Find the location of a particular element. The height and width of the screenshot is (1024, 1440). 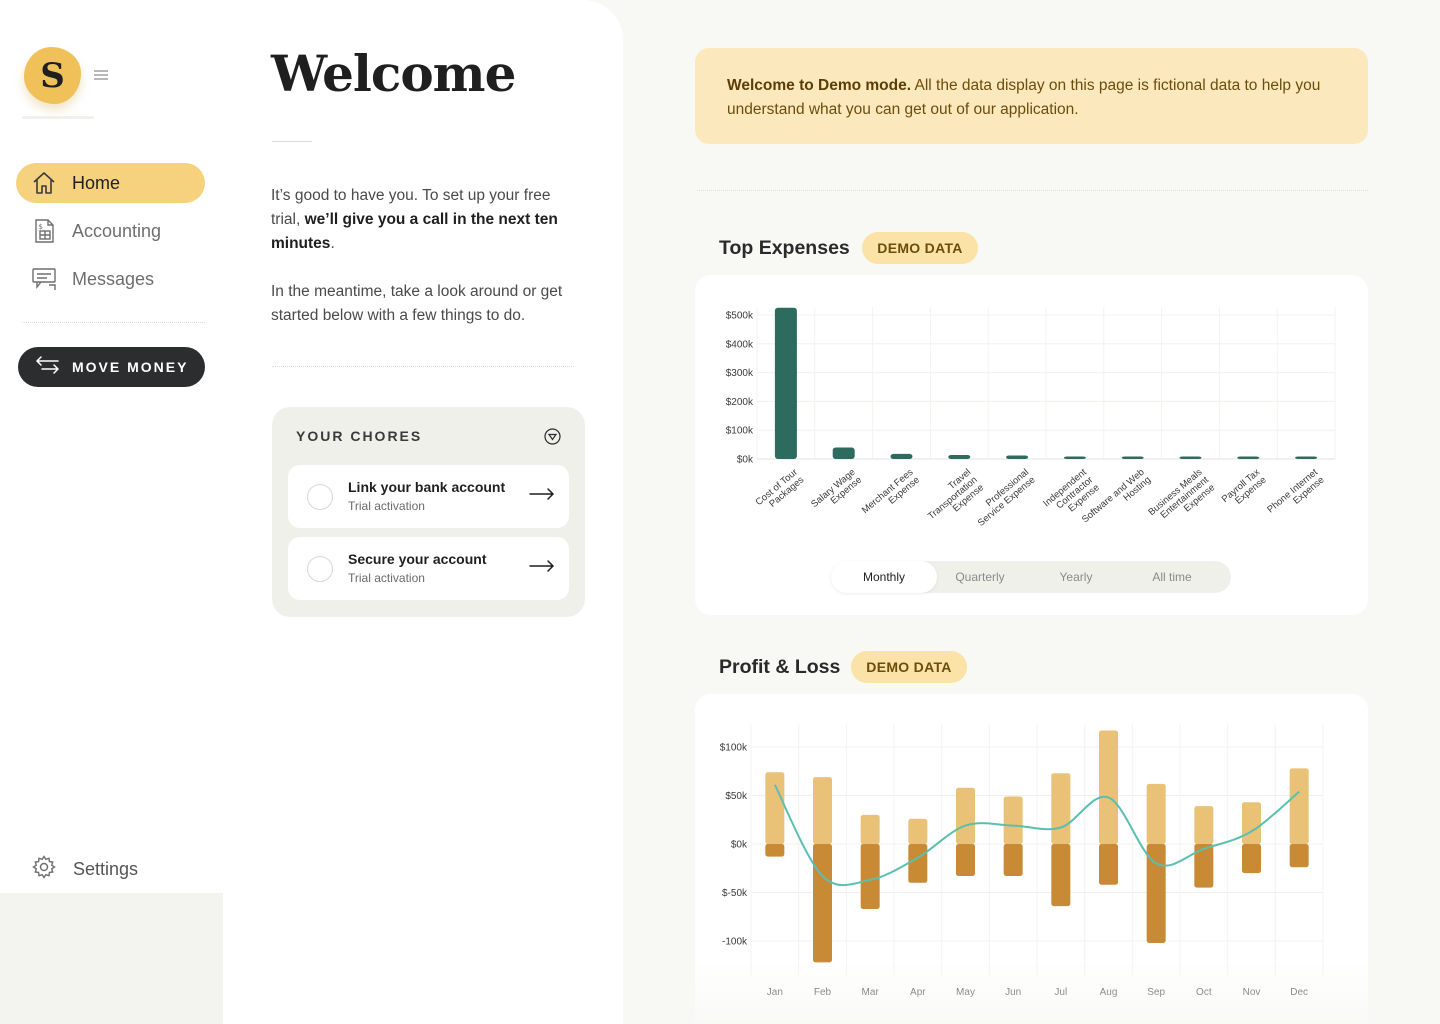

home-icon is located at coordinates (44, 183).